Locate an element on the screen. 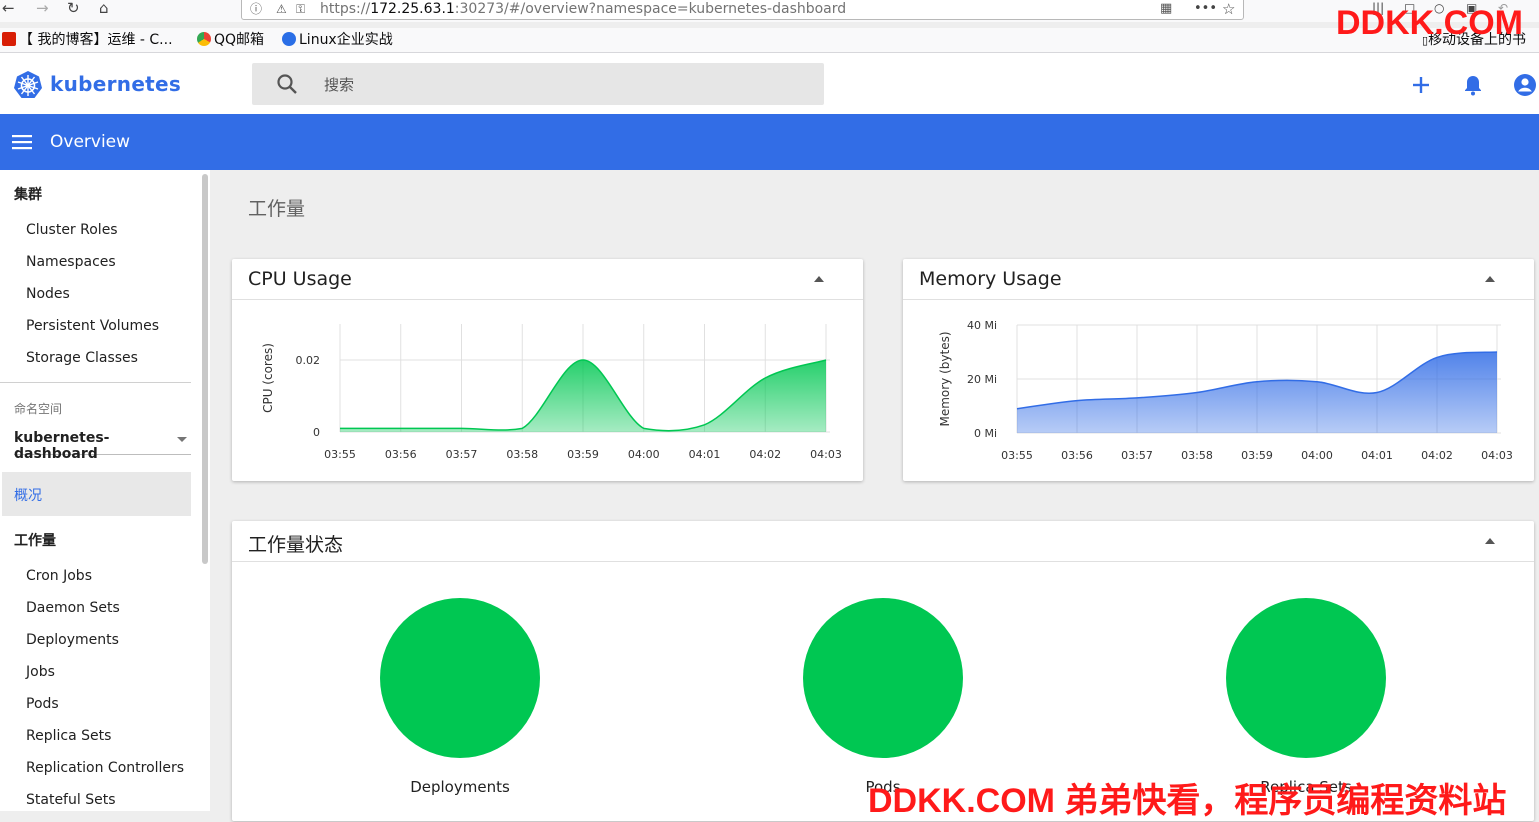  deployments-status-chart is located at coordinates (460, 678).